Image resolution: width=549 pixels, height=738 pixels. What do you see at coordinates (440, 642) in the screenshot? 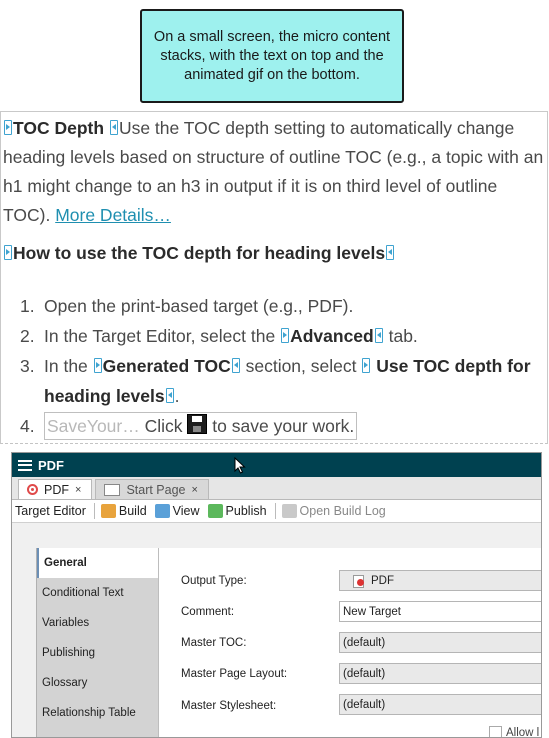
I see `master-toc-select: (default)` at bounding box center [440, 642].